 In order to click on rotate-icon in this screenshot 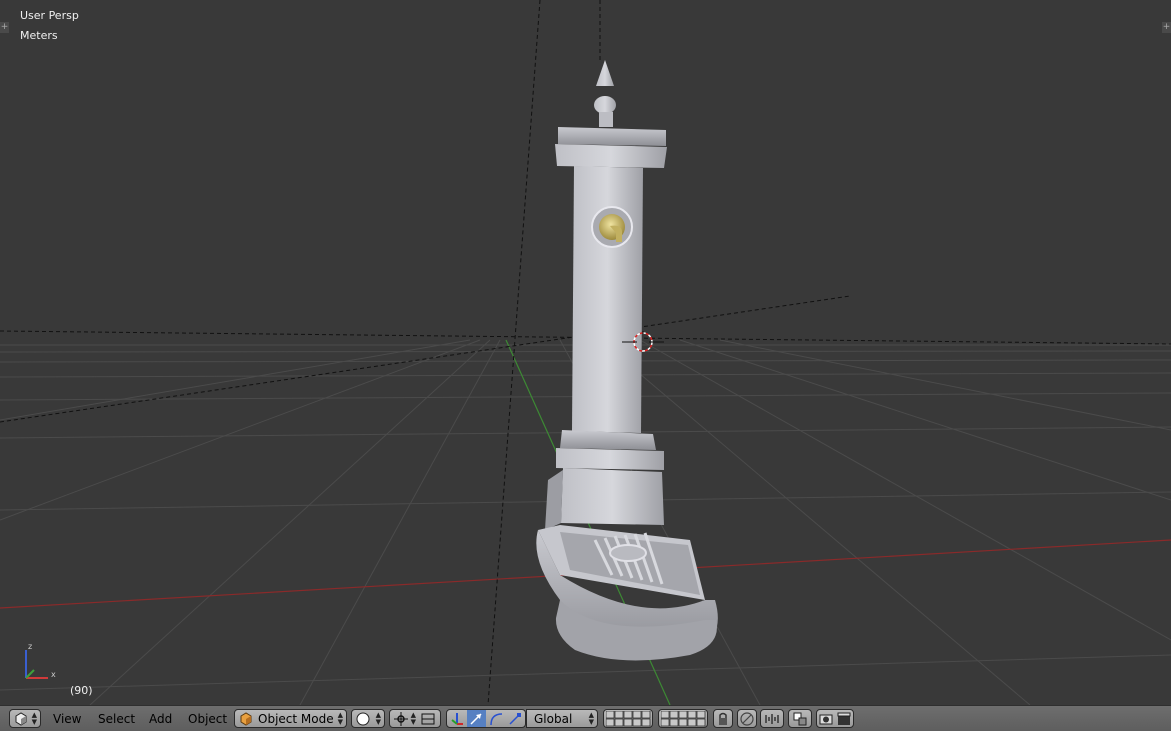, I will do `click(496, 719)`.